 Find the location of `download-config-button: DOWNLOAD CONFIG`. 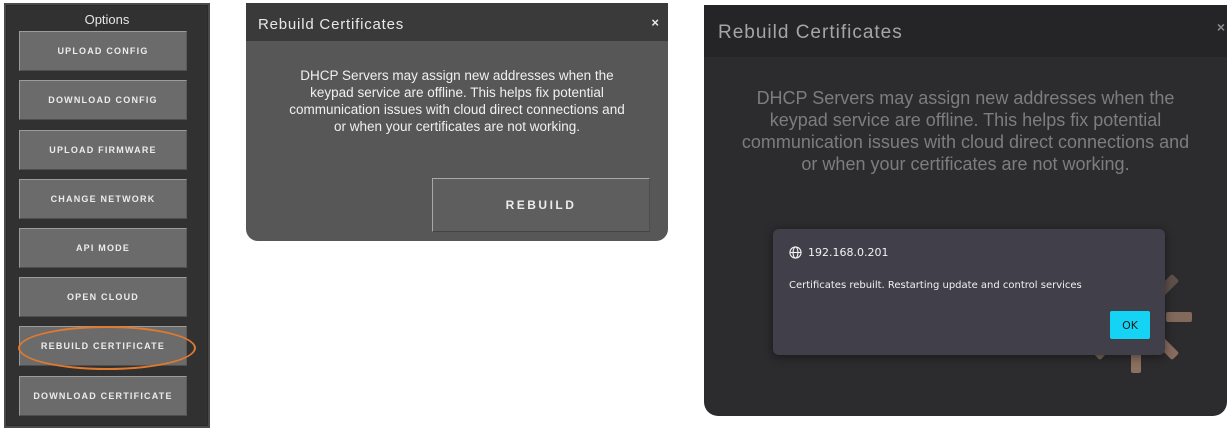

download-config-button: DOWNLOAD CONFIG is located at coordinates (103, 100).